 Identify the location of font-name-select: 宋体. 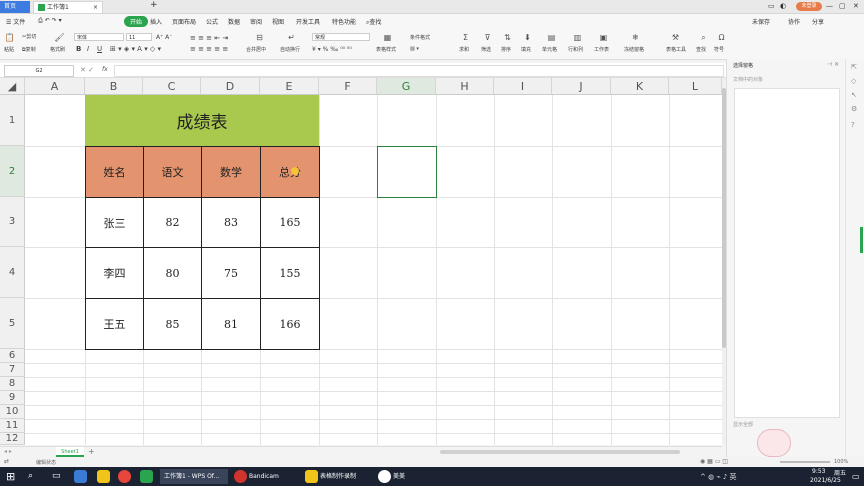
(99, 37).